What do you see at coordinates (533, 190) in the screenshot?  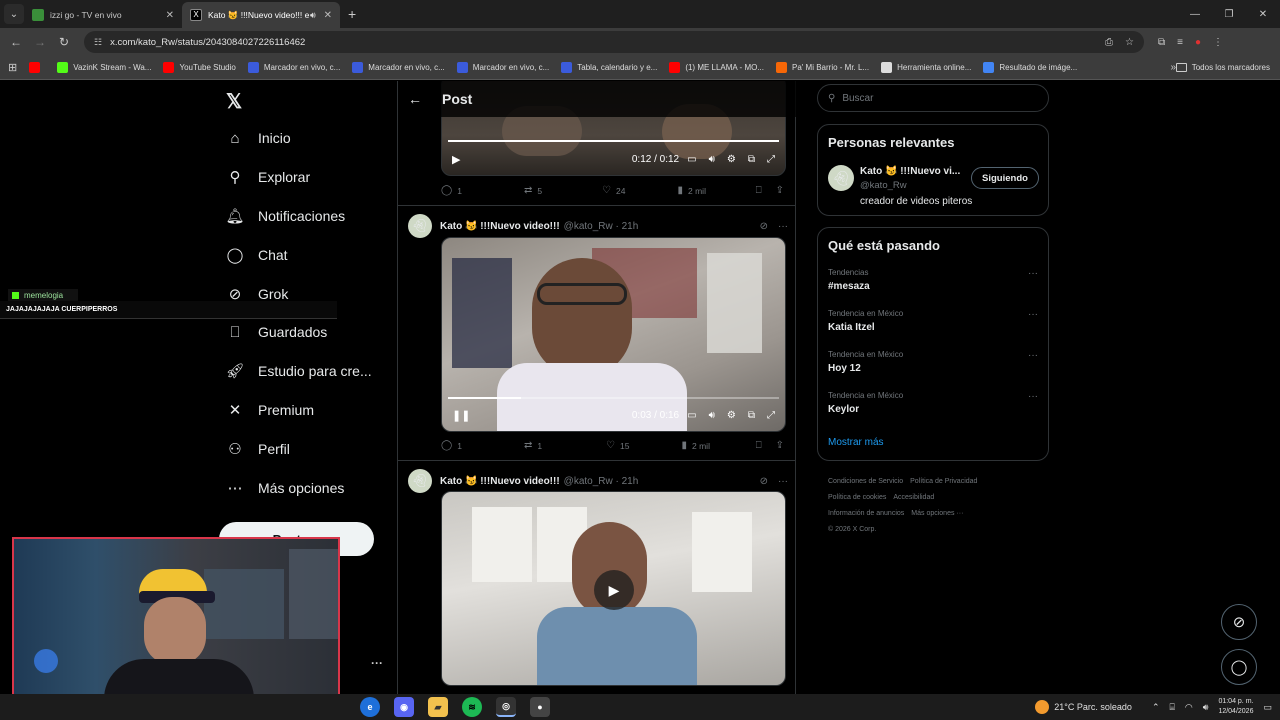 I see `repost-button: ⇄ 5` at bounding box center [533, 190].